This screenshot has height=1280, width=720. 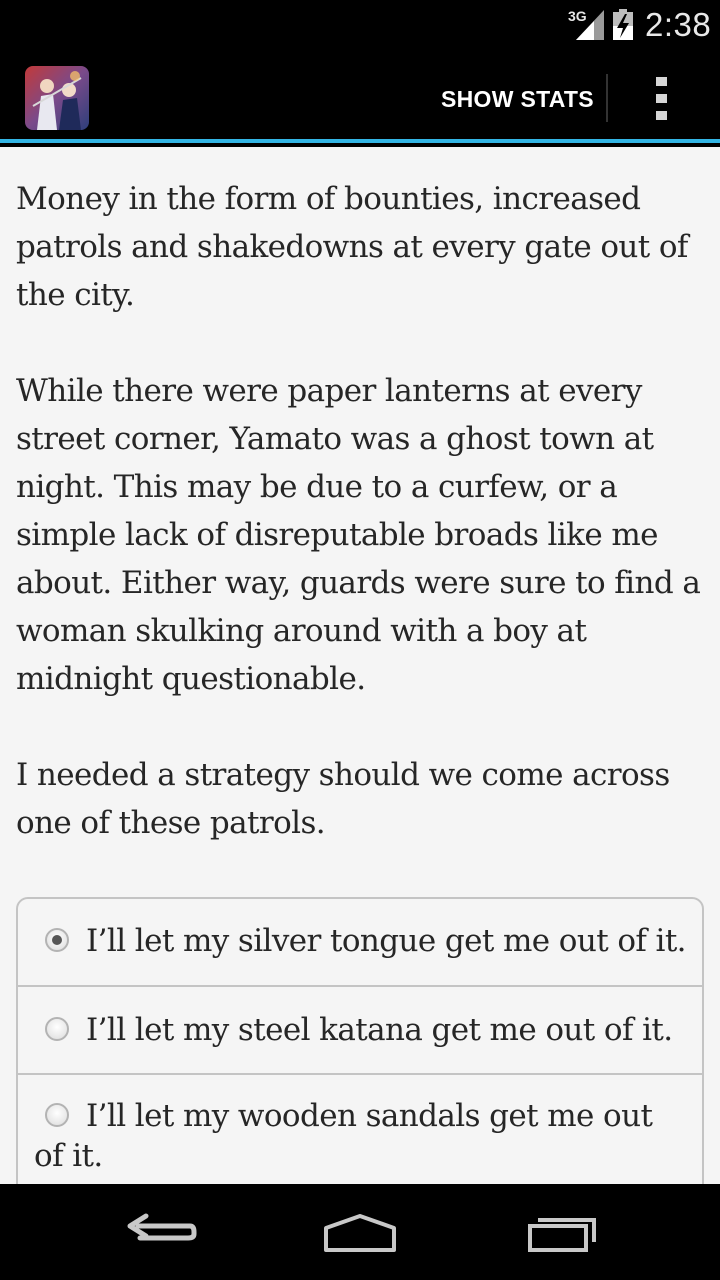 What do you see at coordinates (360, 25) in the screenshot?
I see `status-bar: 3G 2:38` at bounding box center [360, 25].